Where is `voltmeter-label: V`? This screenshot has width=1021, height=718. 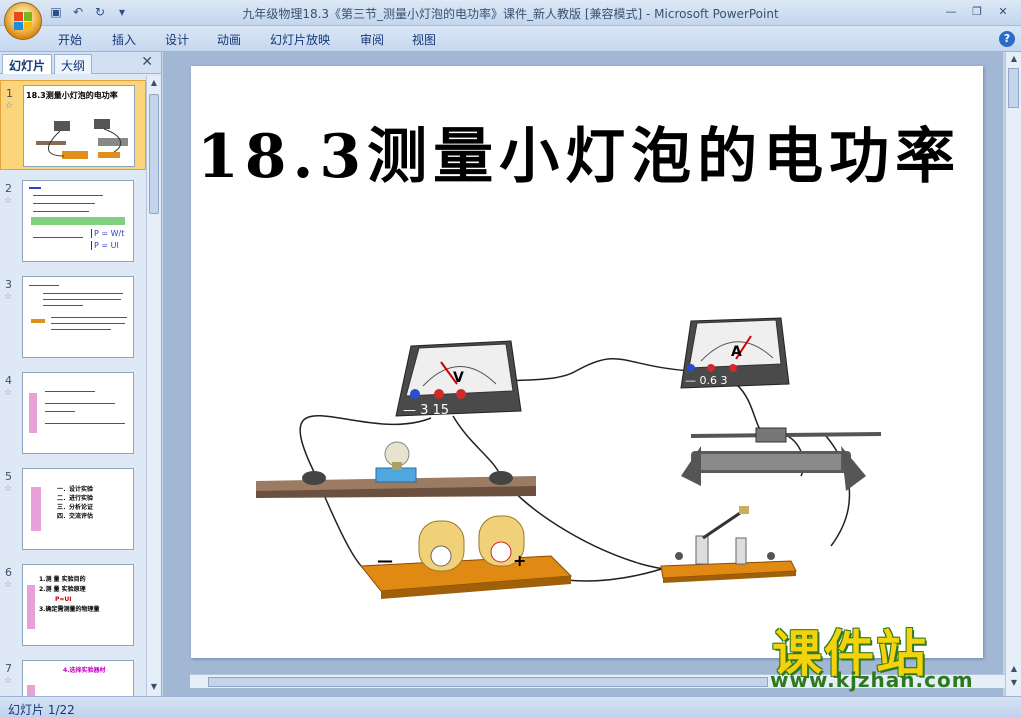
voltmeter-label: V is located at coordinates (458, 378).